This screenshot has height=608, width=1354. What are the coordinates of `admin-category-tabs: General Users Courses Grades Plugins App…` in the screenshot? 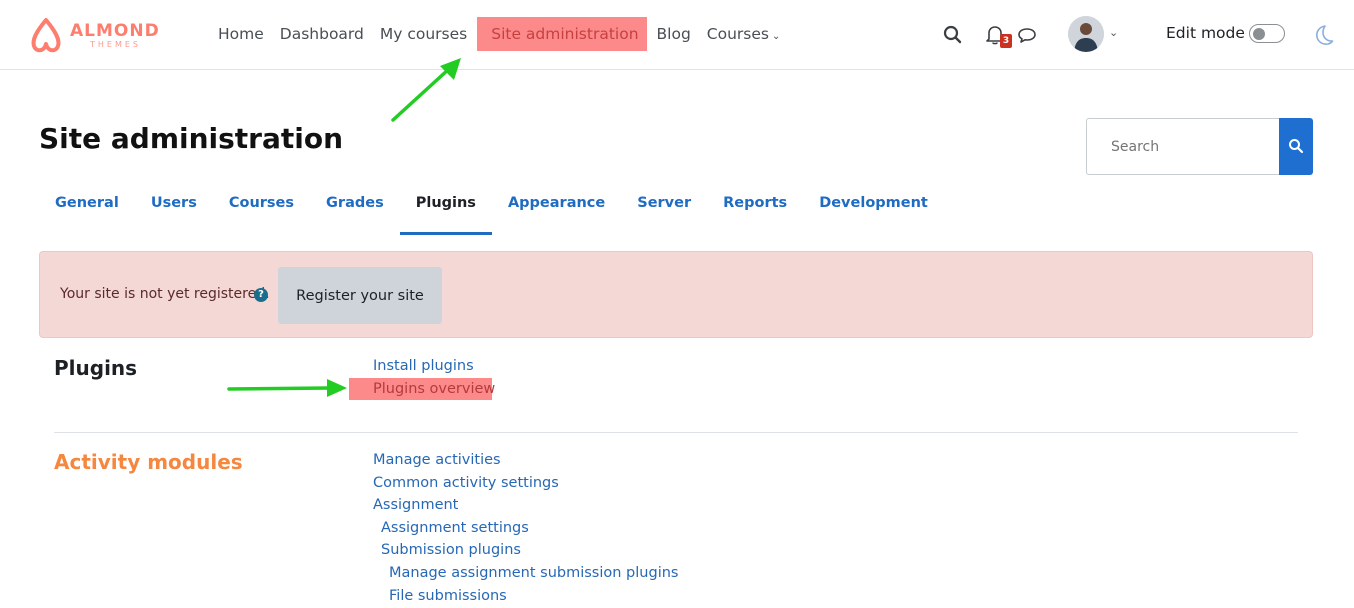 It's located at (491, 211).